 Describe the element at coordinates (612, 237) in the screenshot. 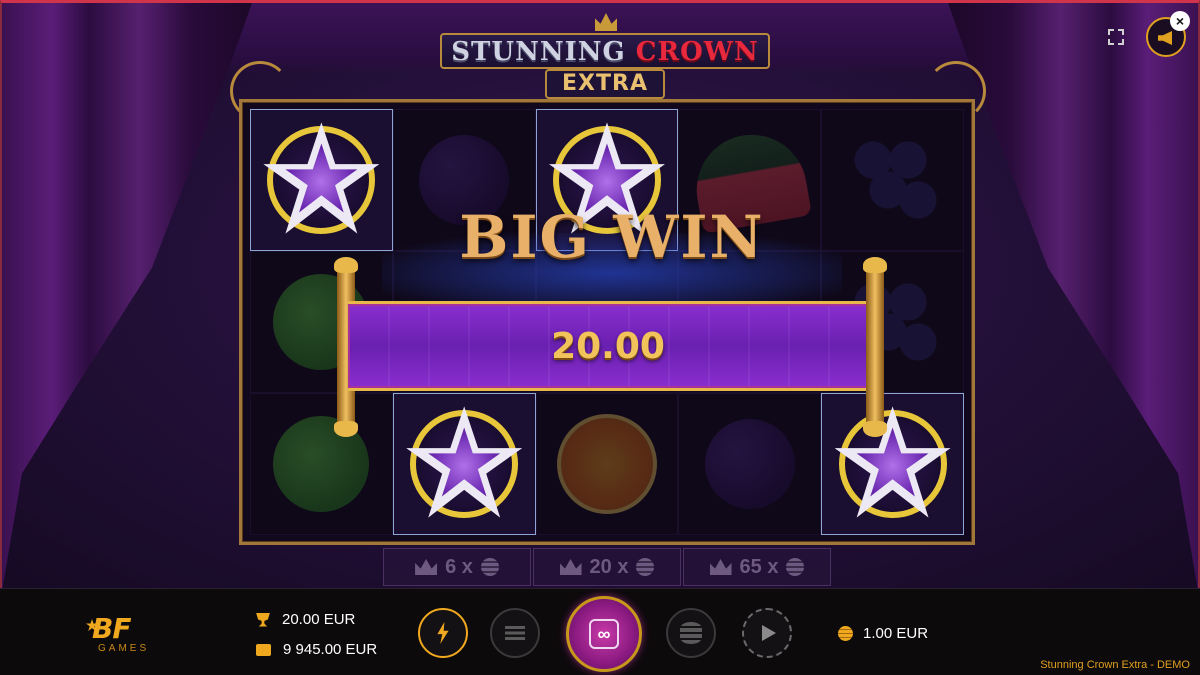

I see `big-win-headline: BIG WIN` at that location.